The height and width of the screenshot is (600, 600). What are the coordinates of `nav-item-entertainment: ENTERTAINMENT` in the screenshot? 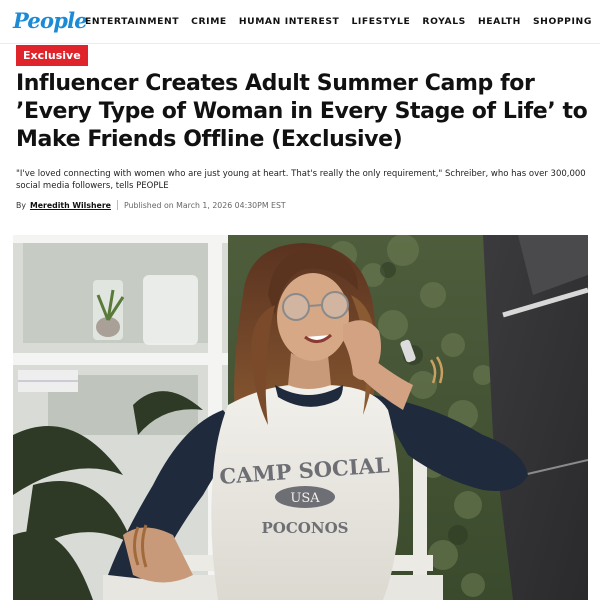 It's located at (132, 21).